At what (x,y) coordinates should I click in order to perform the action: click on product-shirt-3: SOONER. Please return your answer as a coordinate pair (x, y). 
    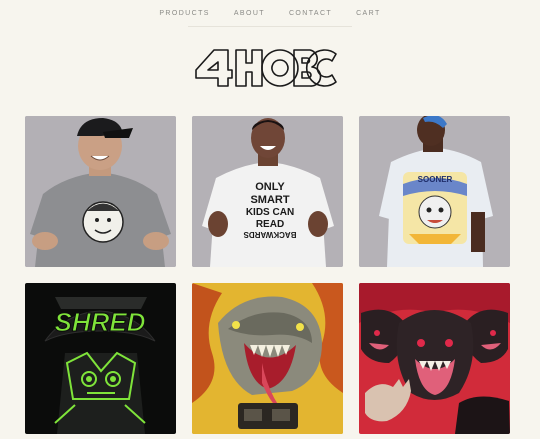
    Looking at the image, I should click on (434, 191).